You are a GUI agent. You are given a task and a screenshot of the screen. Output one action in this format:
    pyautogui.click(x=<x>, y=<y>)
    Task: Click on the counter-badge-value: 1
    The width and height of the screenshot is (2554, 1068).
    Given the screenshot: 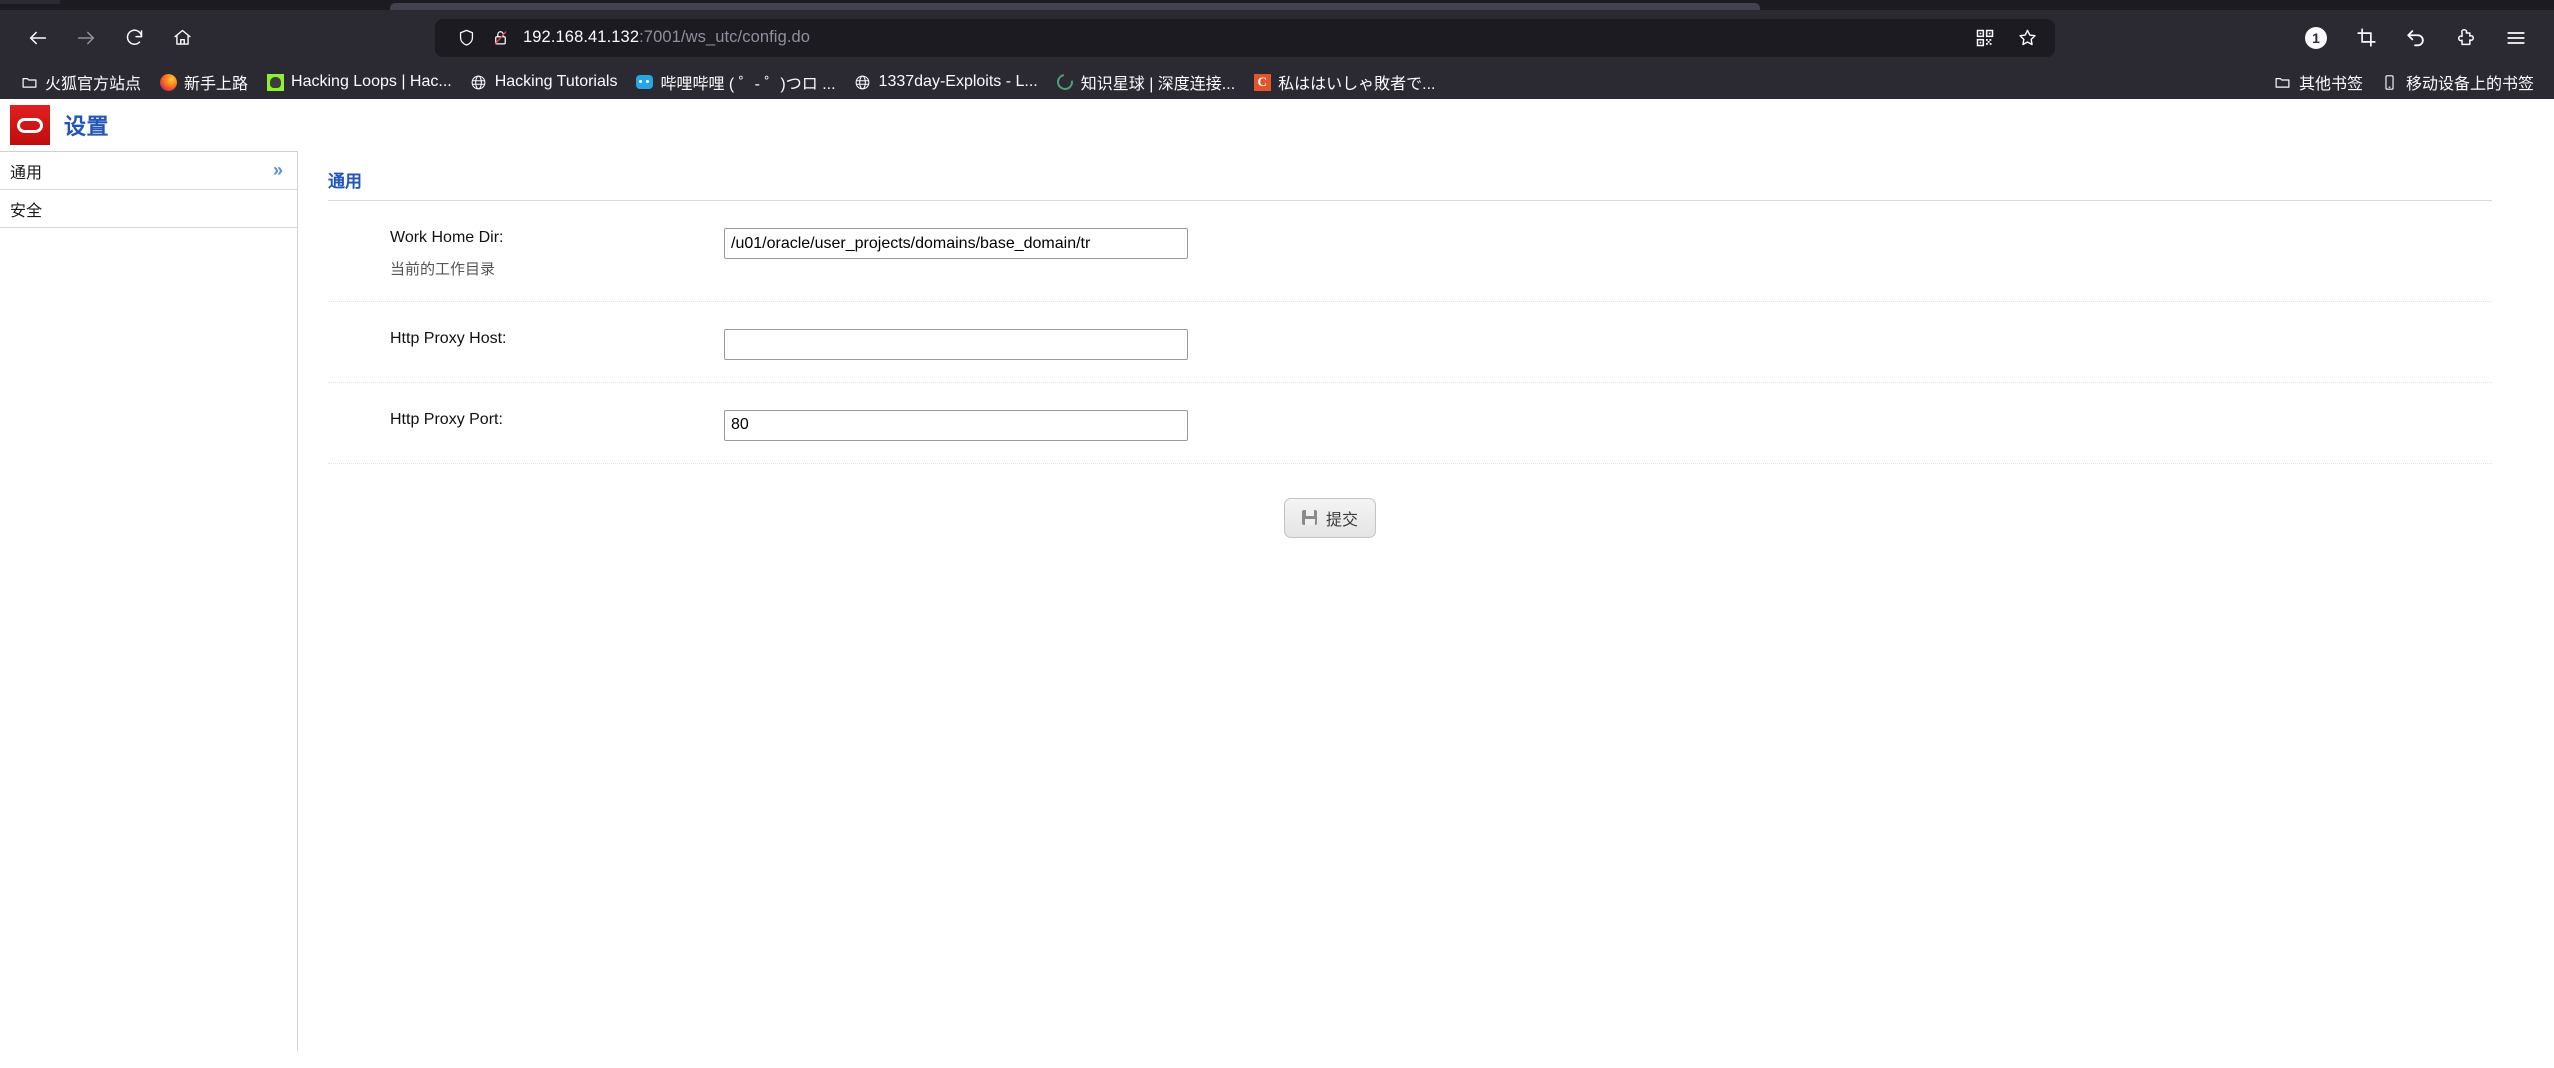 What is the action you would take?
    pyautogui.click(x=2316, y=37)
    